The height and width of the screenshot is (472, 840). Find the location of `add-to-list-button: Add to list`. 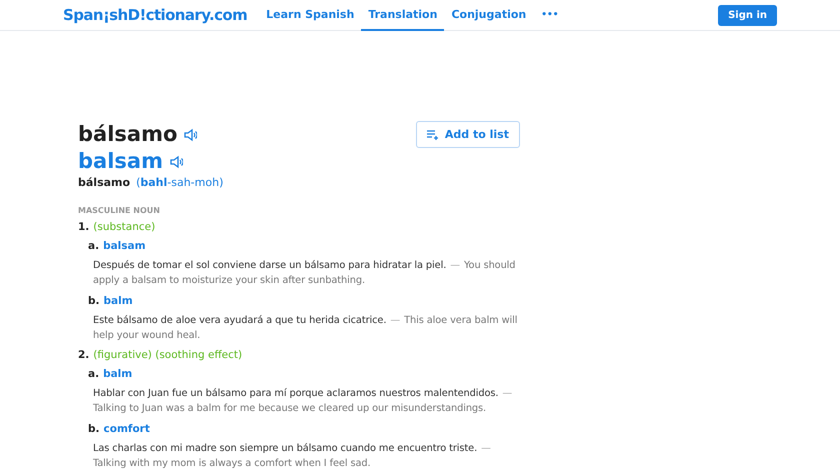

add-to-list-button: Add to list is located at coordinates (468, 134).